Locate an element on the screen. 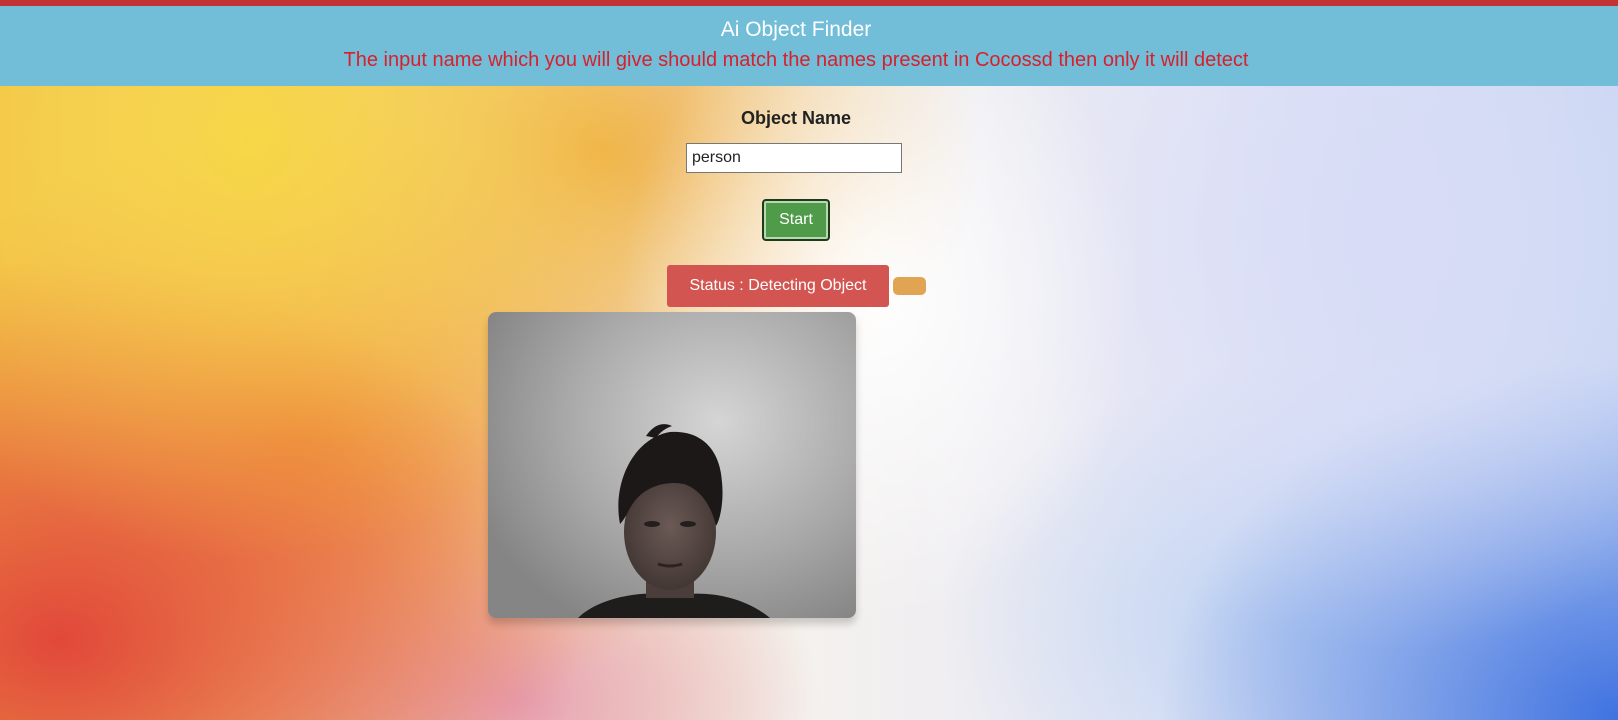 The height and width of the screenshot is (720, 1618). webcam-video is located at coordinates (672, 465).